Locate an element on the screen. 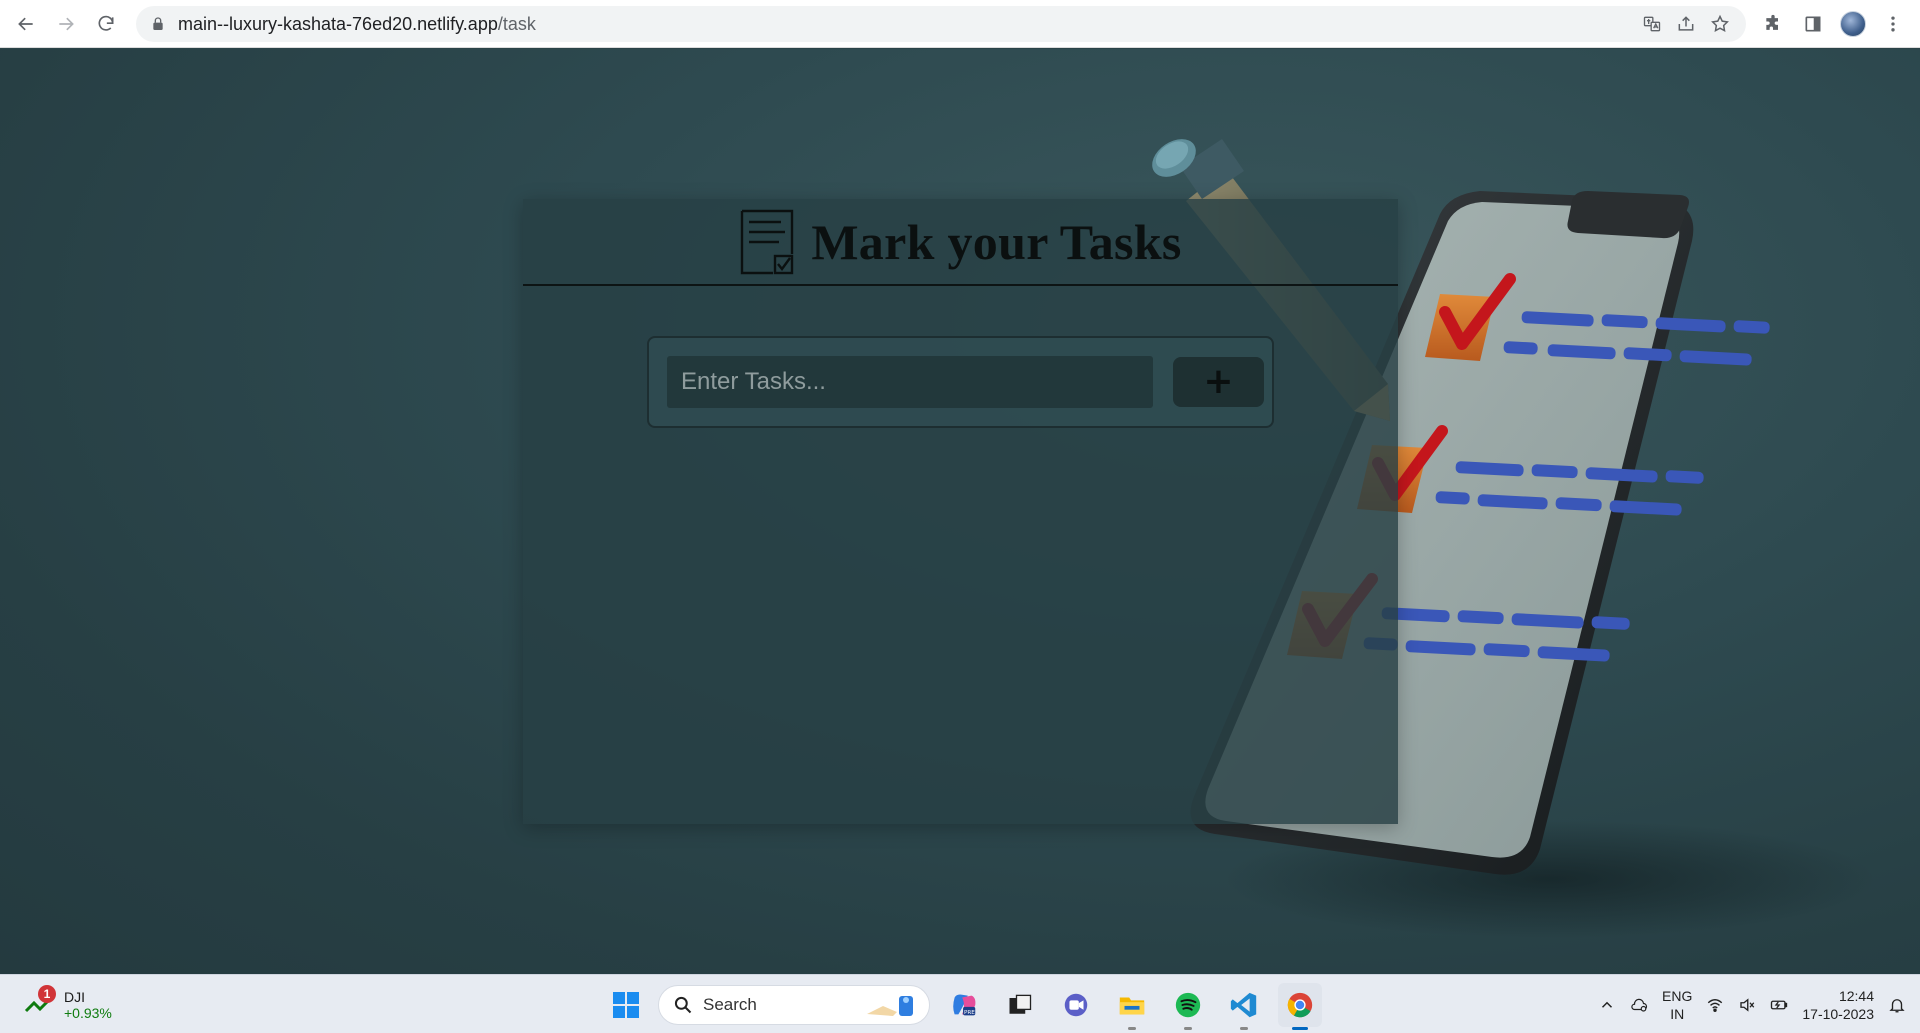 Image resolution: width=1920 pixels, height=1033 pixels. side-panel-icon is located at coordinates (1813, 24).